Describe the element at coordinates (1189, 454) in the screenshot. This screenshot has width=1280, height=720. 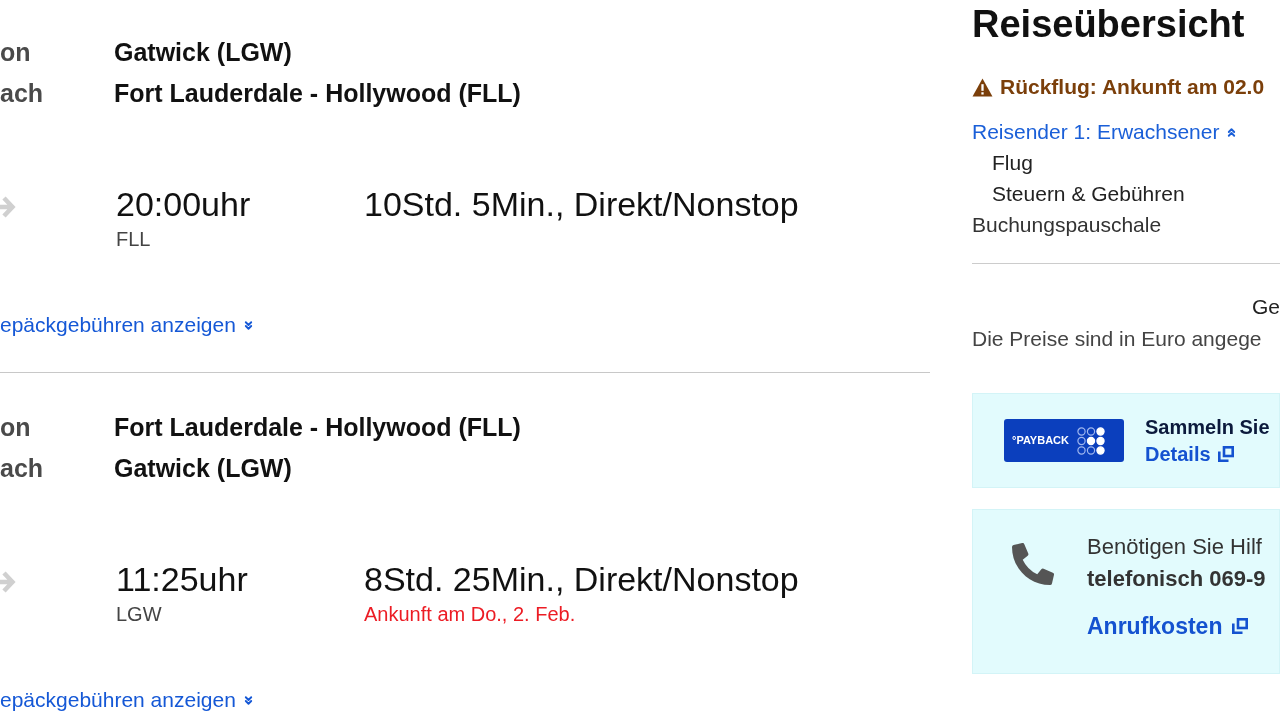
I see `details-link: Details` at that location.